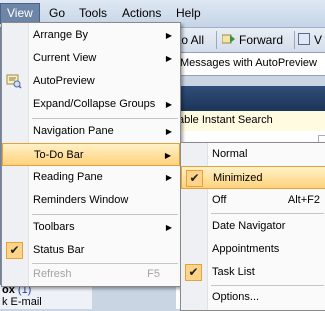 The image size is (325, 311). I want to click on menu-view-label: View, so click(20, 13).